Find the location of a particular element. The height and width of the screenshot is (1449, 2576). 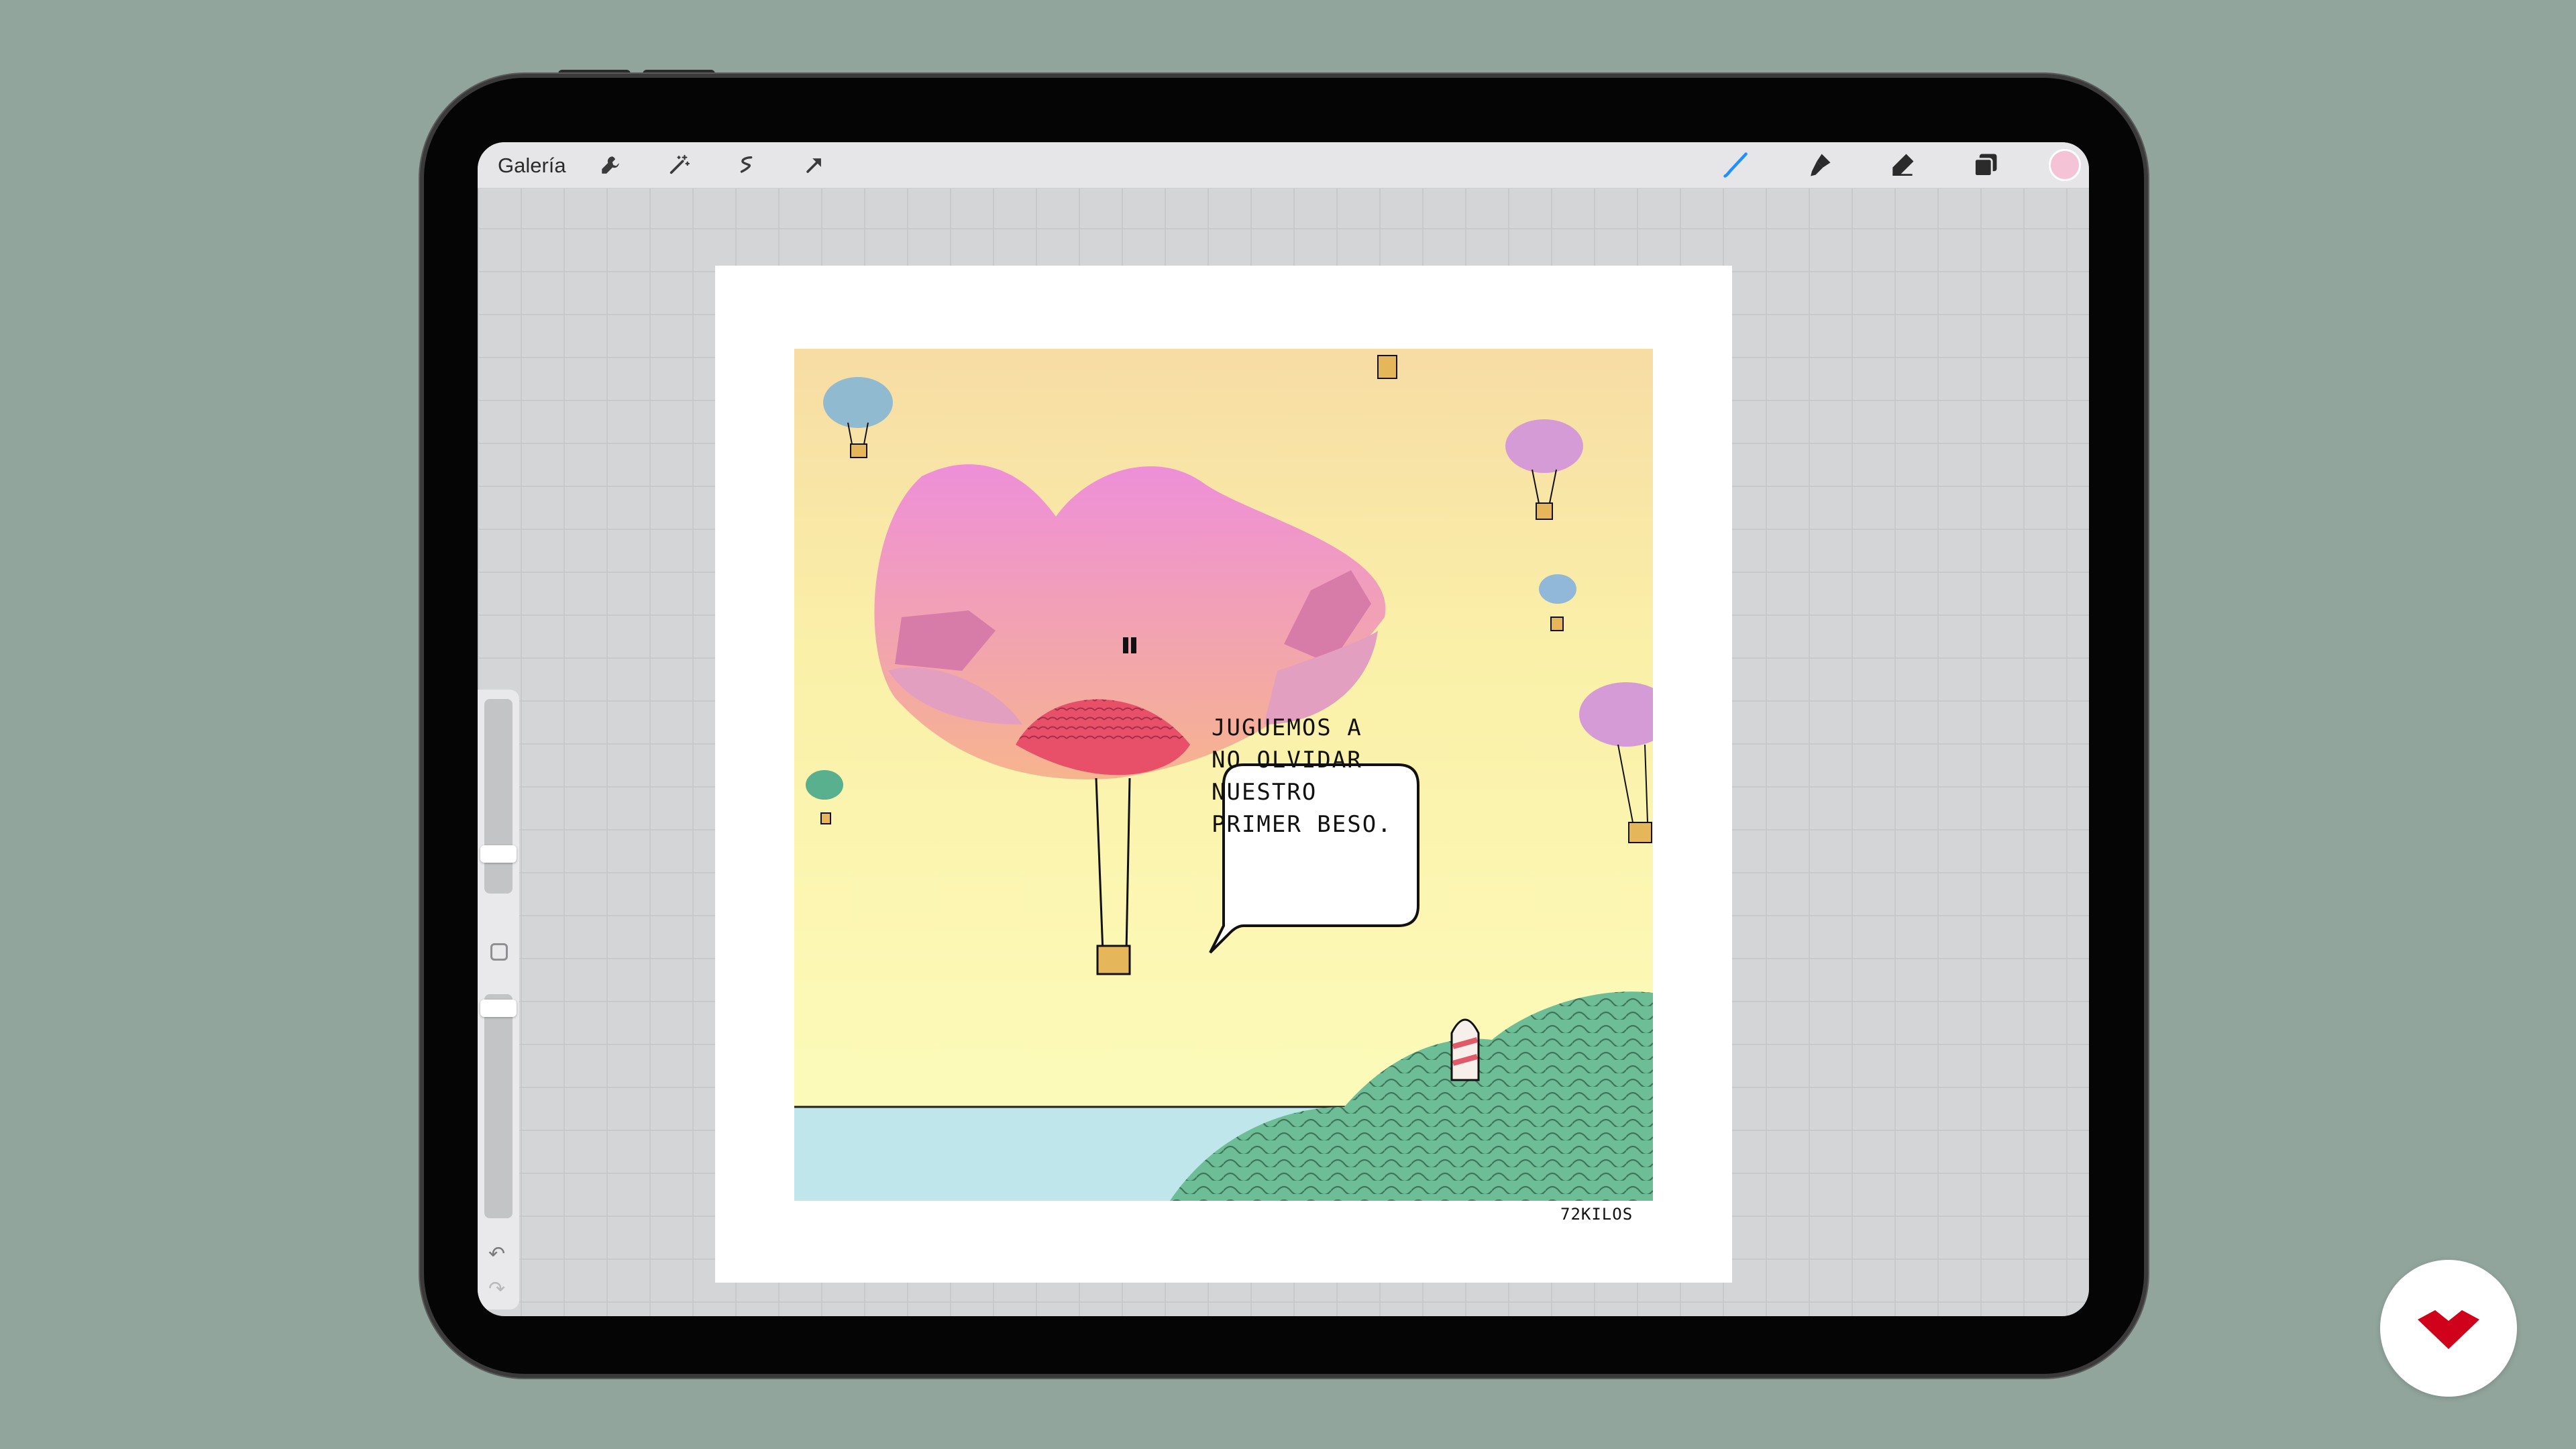

top-toolbar: Galería is located at coordinates (1283, 165).